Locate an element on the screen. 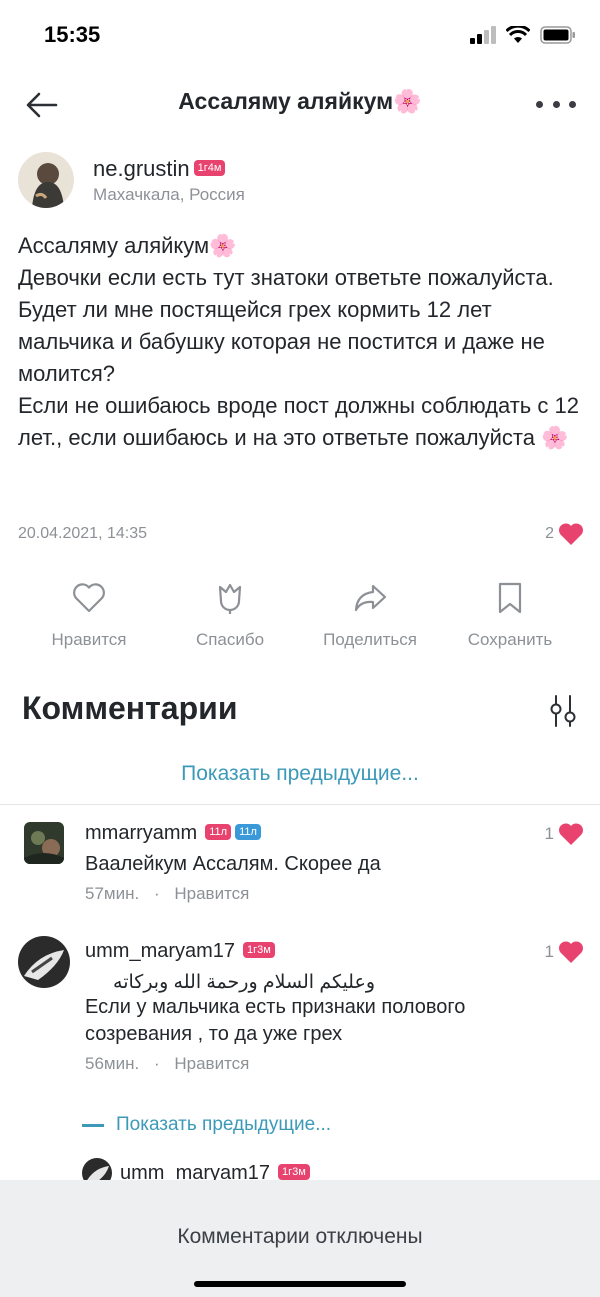 The height and width of the screenshot is (1297, 600). comments-disabled-text: Комментарии отключены is located at coordinates (300, 1236).